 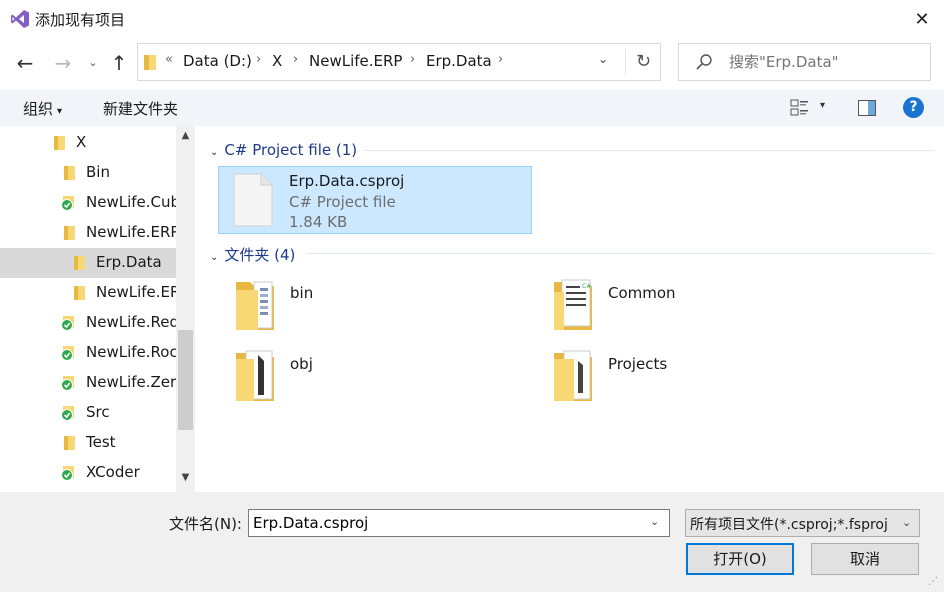 What do you see at coordinates (95, 323) in the screenshot?
I see `tree-item-newlife-redis: NewLife.Redis` at bounding box center [95, 323].